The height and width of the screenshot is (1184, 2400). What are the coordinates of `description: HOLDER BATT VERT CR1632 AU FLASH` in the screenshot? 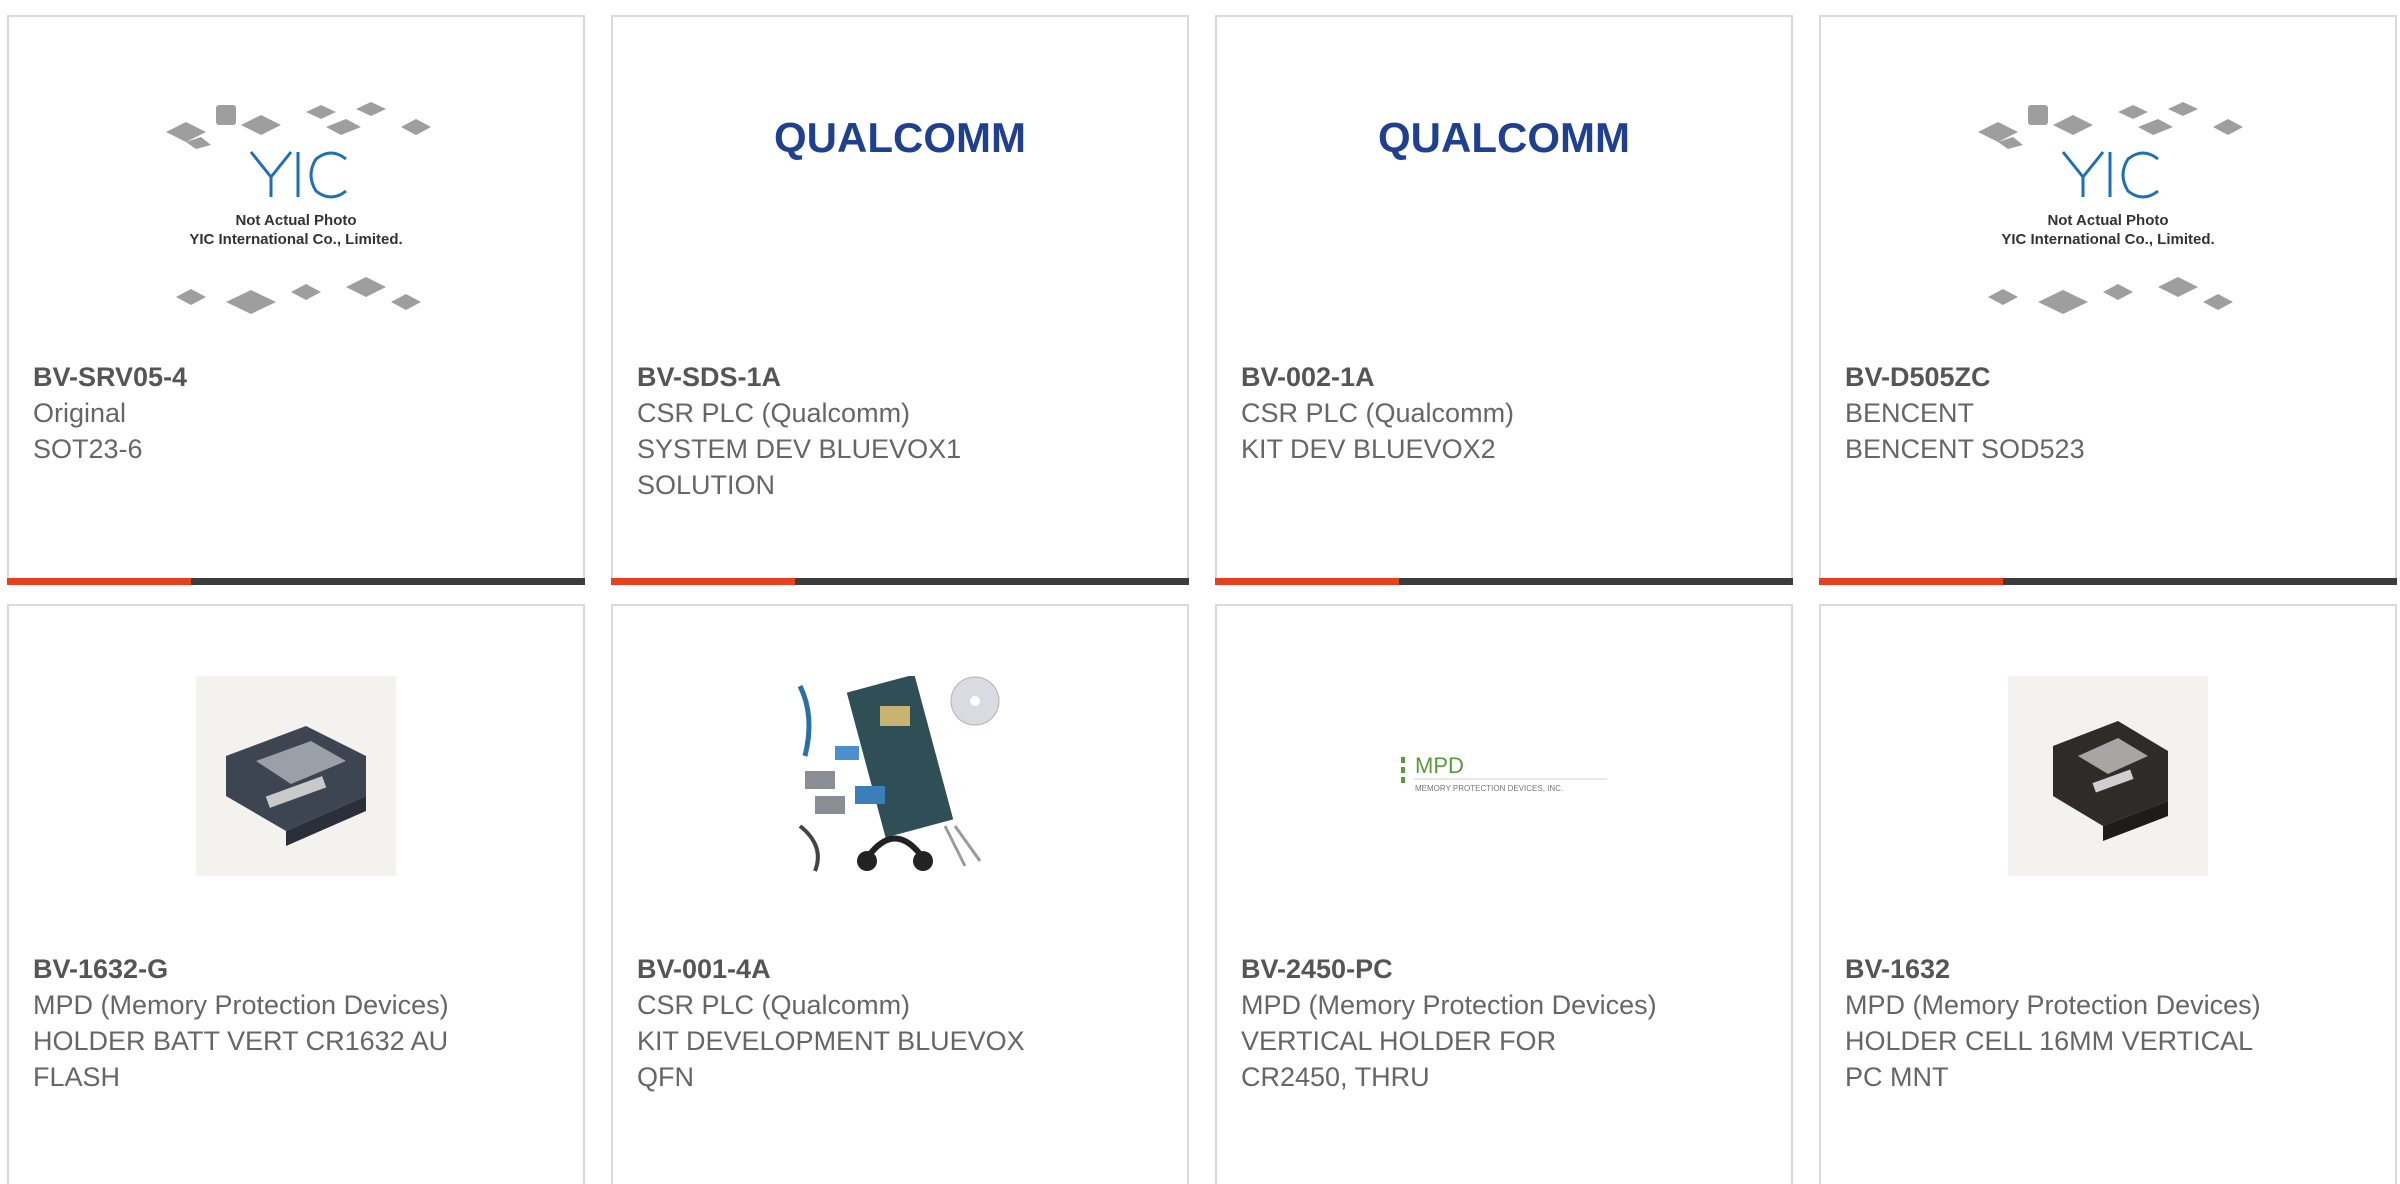 It's located at (241, 1059).